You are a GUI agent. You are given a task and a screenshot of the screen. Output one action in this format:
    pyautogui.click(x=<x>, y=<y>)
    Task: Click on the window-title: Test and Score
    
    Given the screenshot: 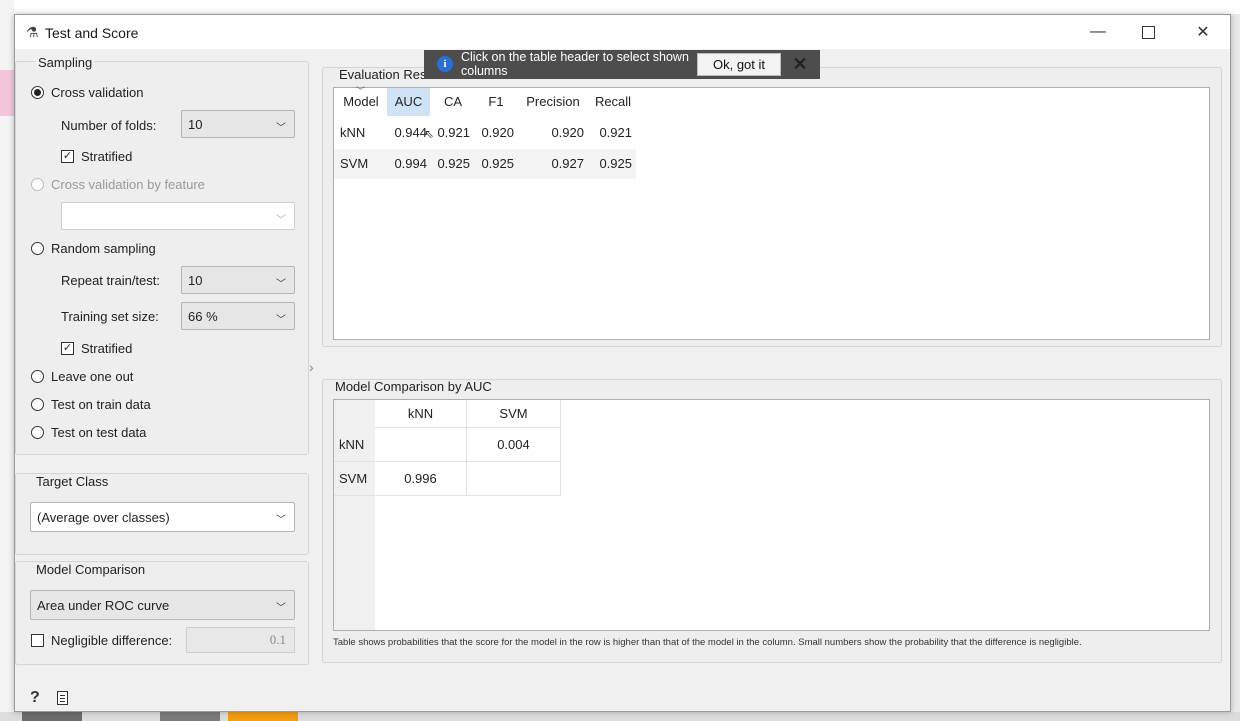 What is the action you would take?
    pyautogui.click(x=92, y=33)
    